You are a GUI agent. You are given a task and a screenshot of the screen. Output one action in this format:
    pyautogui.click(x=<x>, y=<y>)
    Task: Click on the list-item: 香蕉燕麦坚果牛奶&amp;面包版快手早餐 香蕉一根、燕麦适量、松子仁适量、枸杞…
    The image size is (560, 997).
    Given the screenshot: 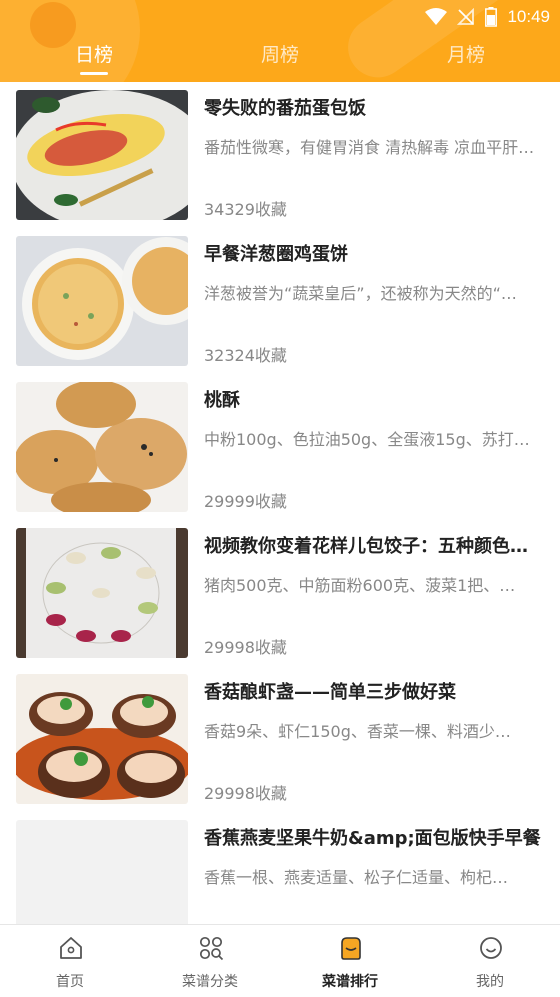 What is the action you would take?
    pyautogui.click(x=280, y=868)
    